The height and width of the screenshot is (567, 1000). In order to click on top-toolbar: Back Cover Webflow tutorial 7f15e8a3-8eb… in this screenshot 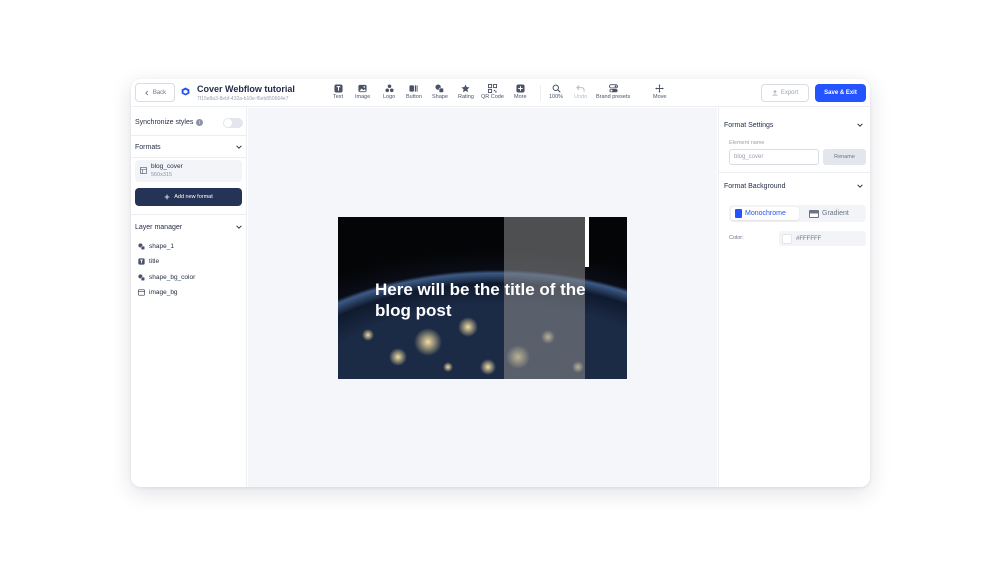, I will do `click(500, 93)`.